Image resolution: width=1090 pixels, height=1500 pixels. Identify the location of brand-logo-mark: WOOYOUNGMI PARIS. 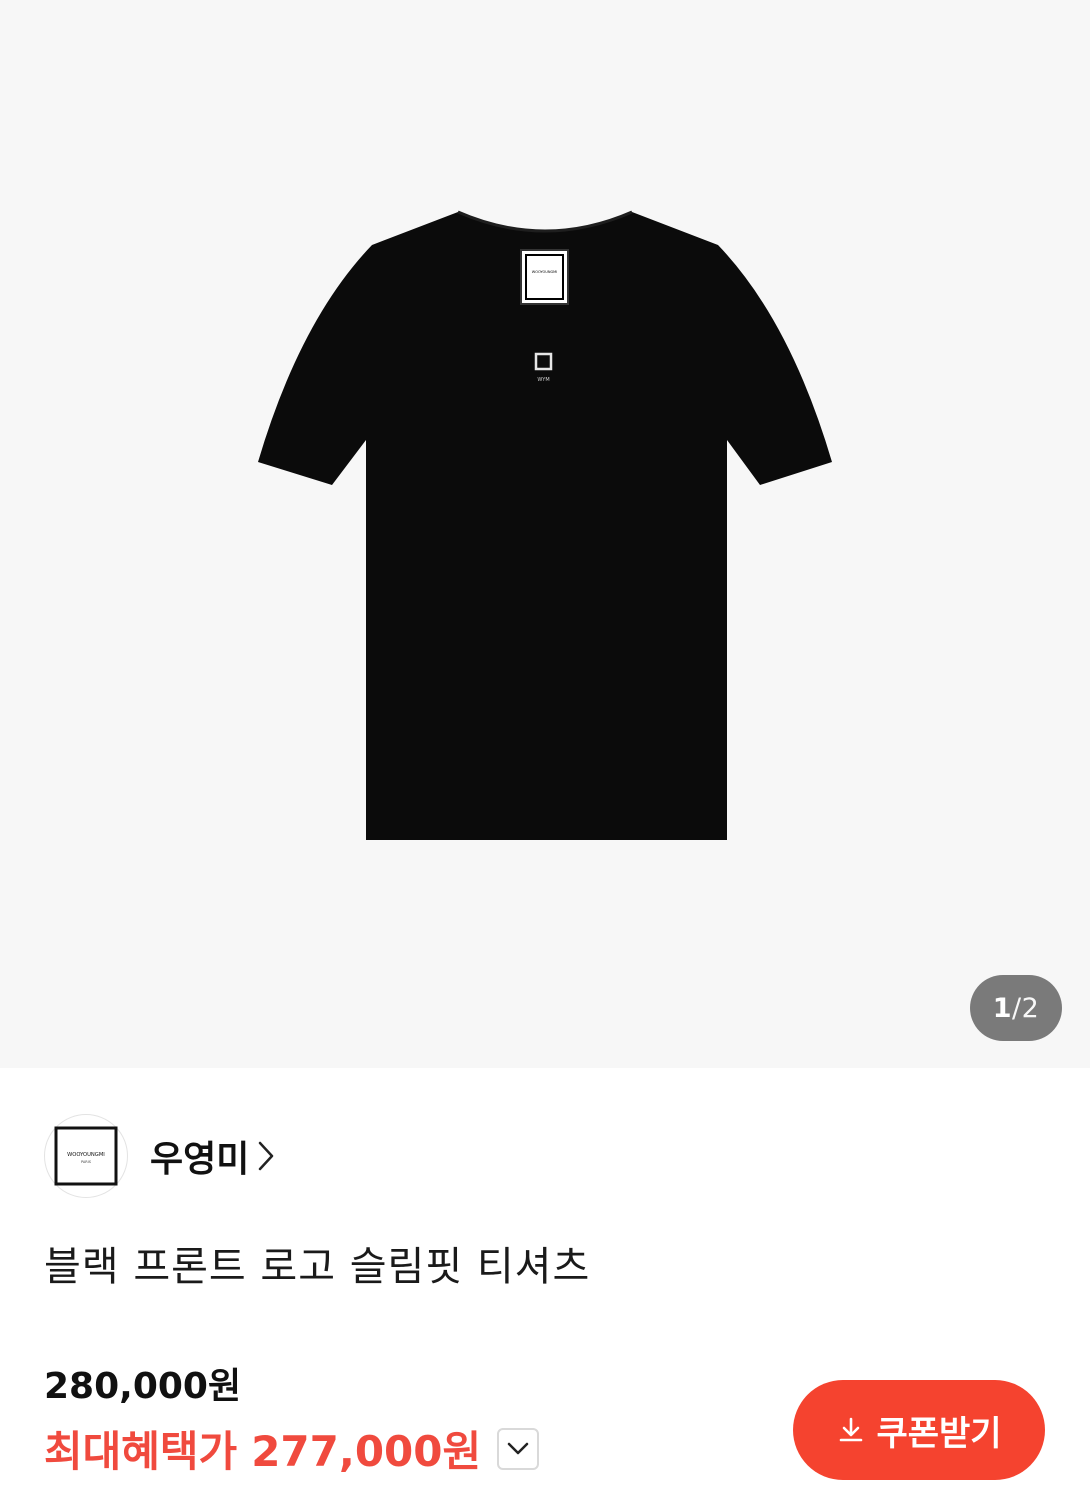
(86, 1156).